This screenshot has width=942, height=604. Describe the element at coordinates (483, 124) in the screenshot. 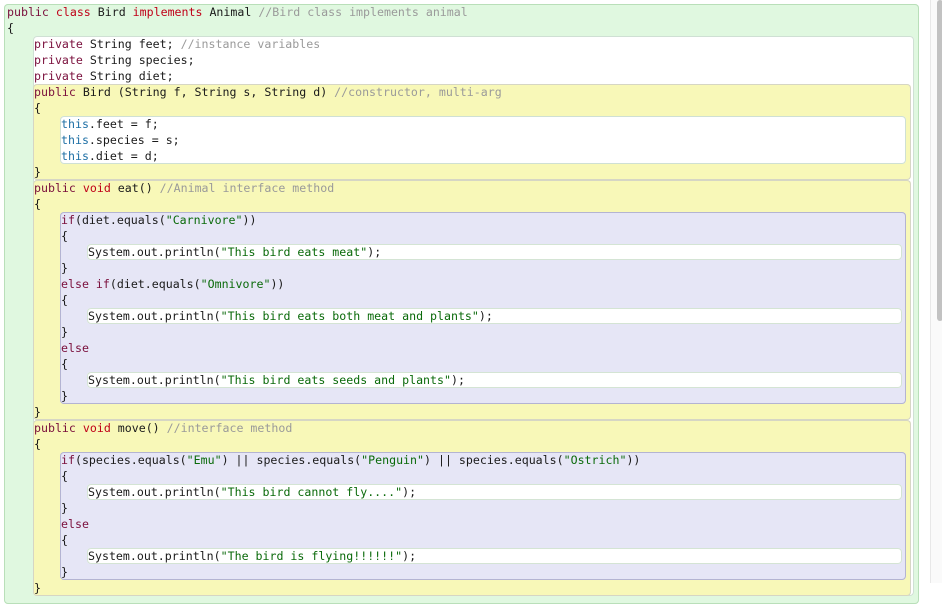

I see `code-line: this.feet = f;` at that location.